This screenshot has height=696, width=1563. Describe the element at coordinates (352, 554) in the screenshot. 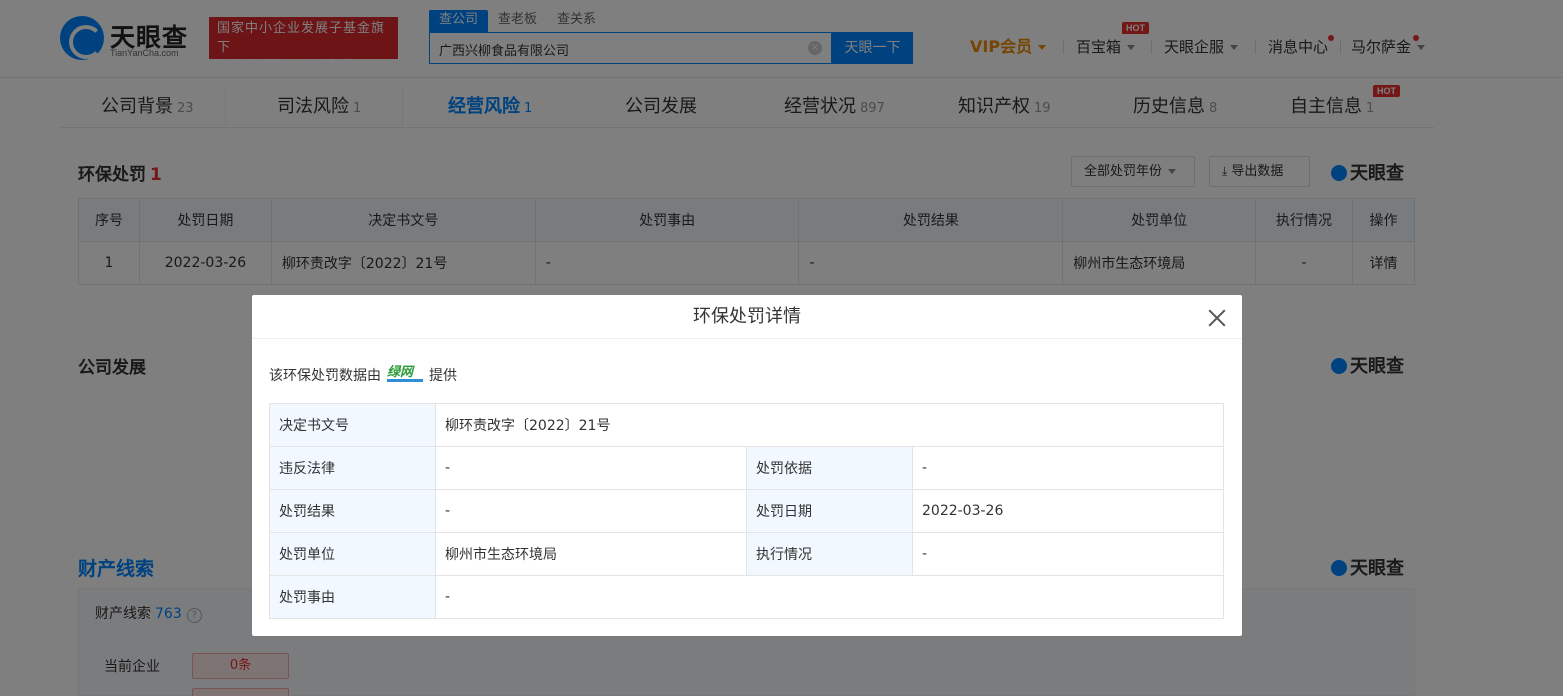

I see `field-label: 处罚单位` at that location.